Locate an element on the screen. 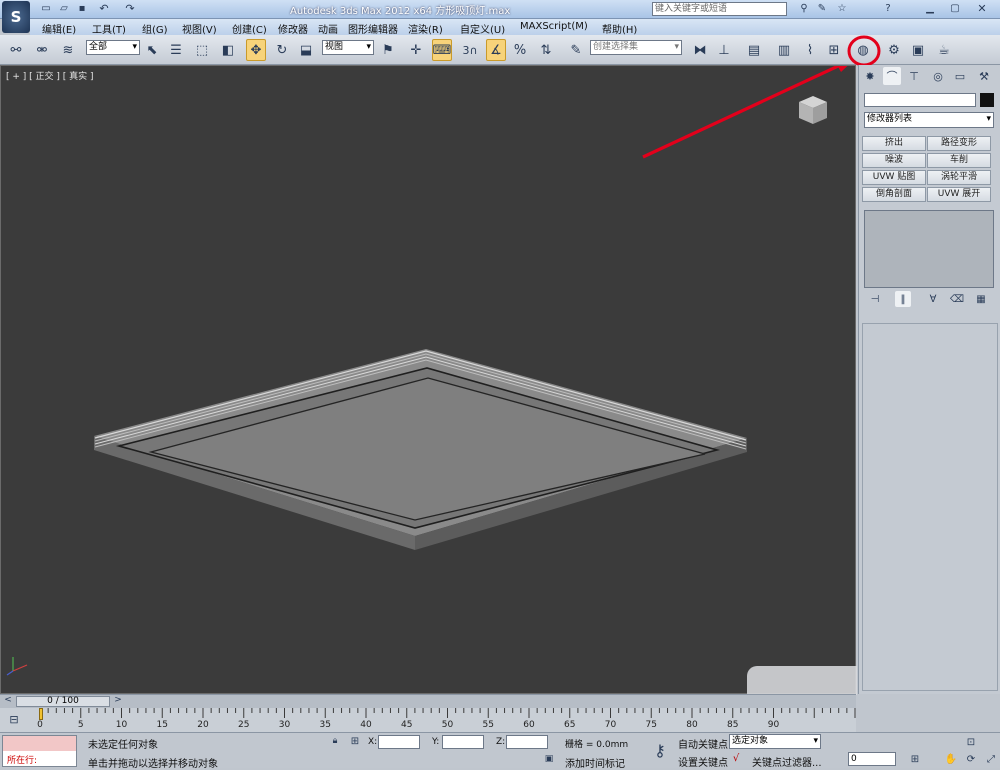  modifier-noise-button: 噪波 is located at coordinates (894, 160).